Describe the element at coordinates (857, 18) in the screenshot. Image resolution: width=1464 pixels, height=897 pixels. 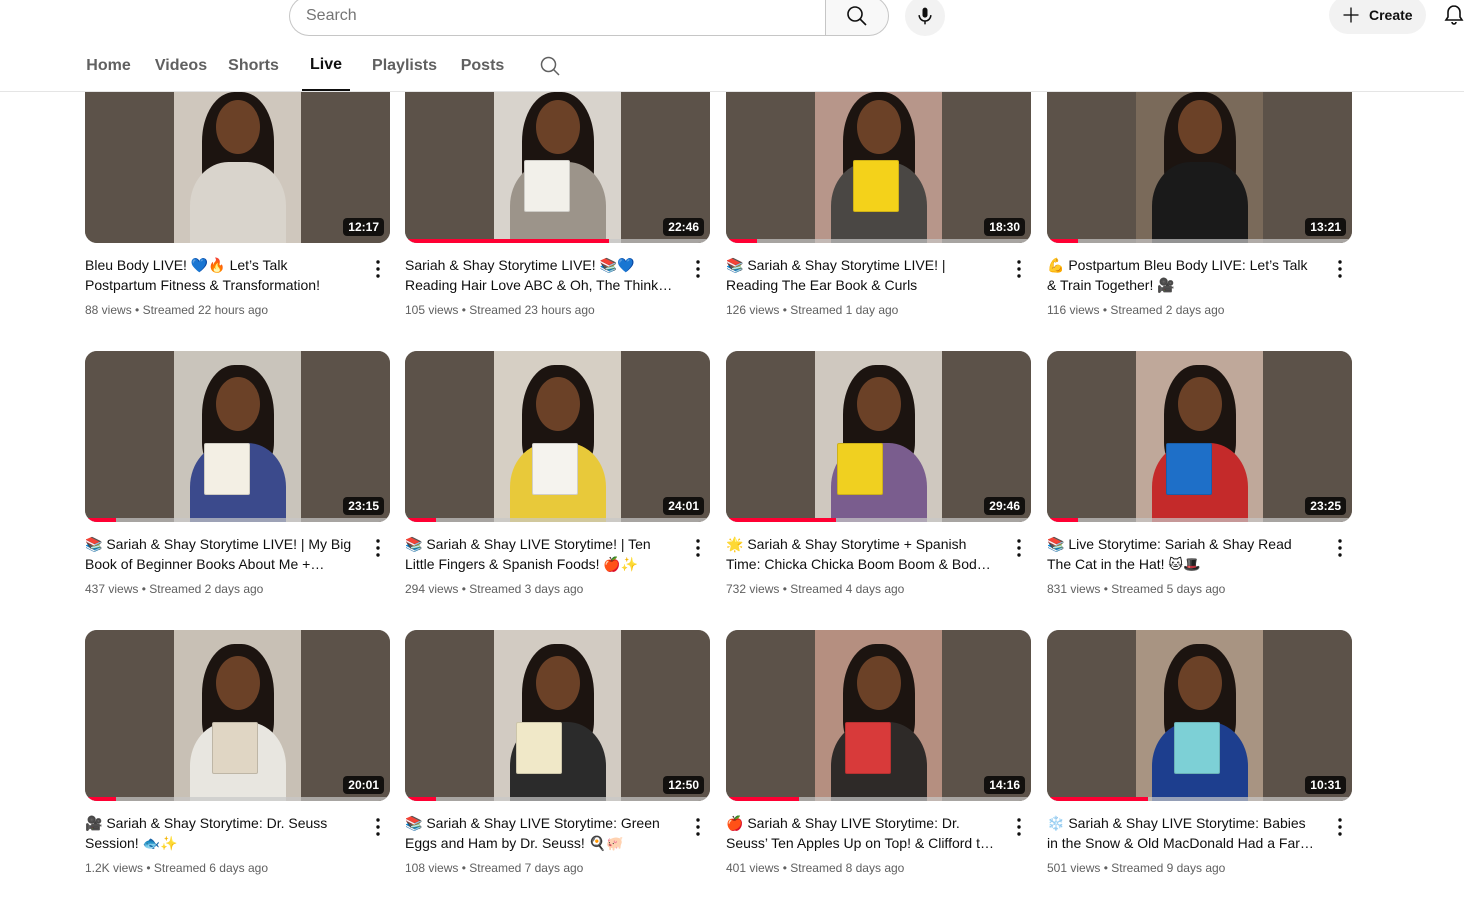
I see `search-button` at that location.